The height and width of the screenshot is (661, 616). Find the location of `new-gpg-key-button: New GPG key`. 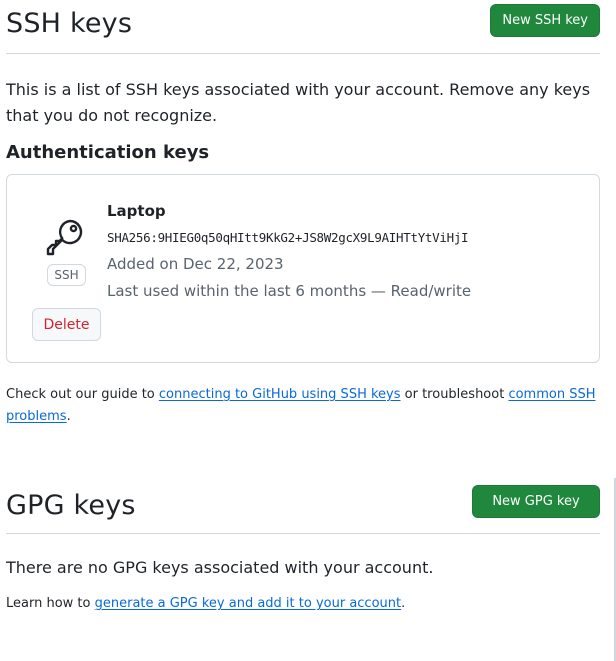

new-gpg-key-button: New GPG key is located at coordinates (536, 501).